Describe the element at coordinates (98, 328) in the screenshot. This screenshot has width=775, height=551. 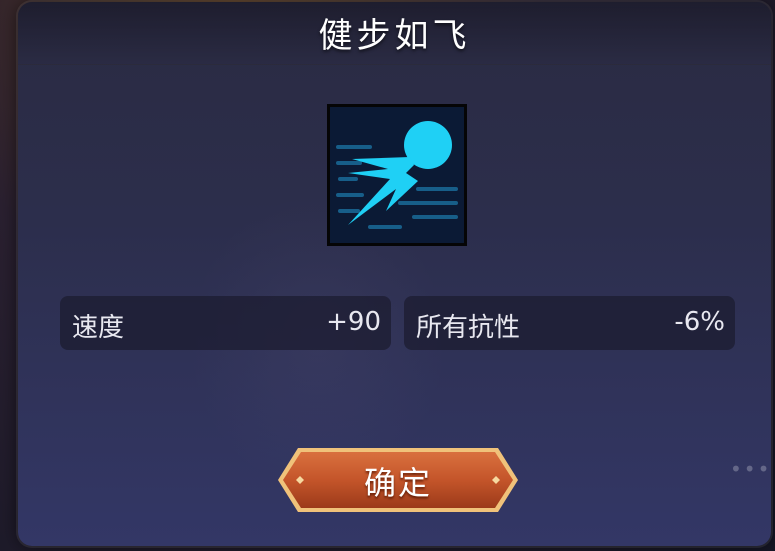
I see `stat-speed-label: 速度` at that location.